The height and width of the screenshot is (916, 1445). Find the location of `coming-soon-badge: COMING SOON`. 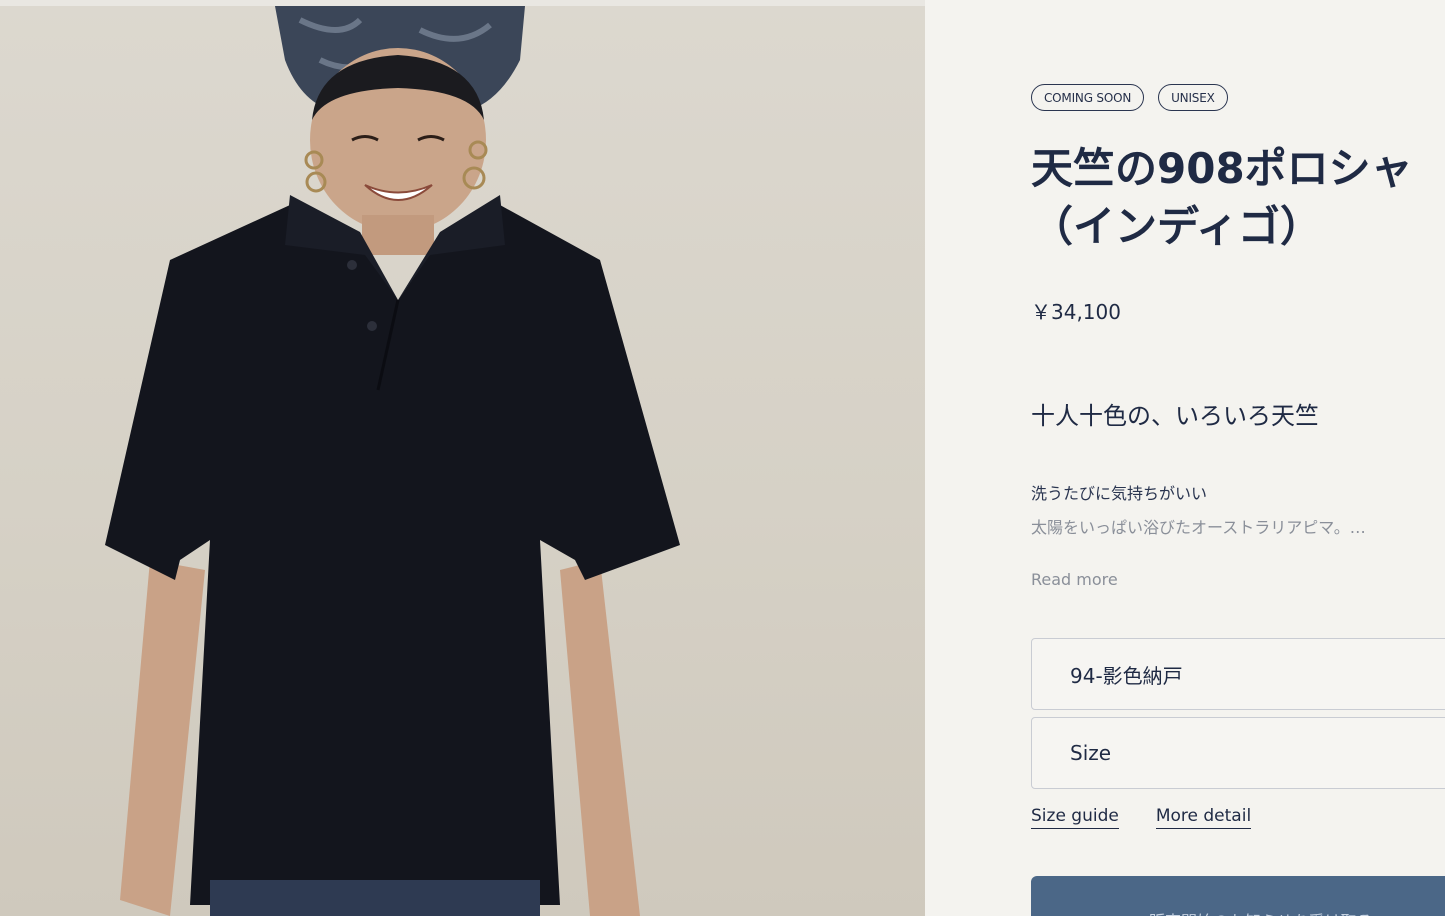

coming-soon-badge: COMING SOON is located at coordinates (1088, 97).